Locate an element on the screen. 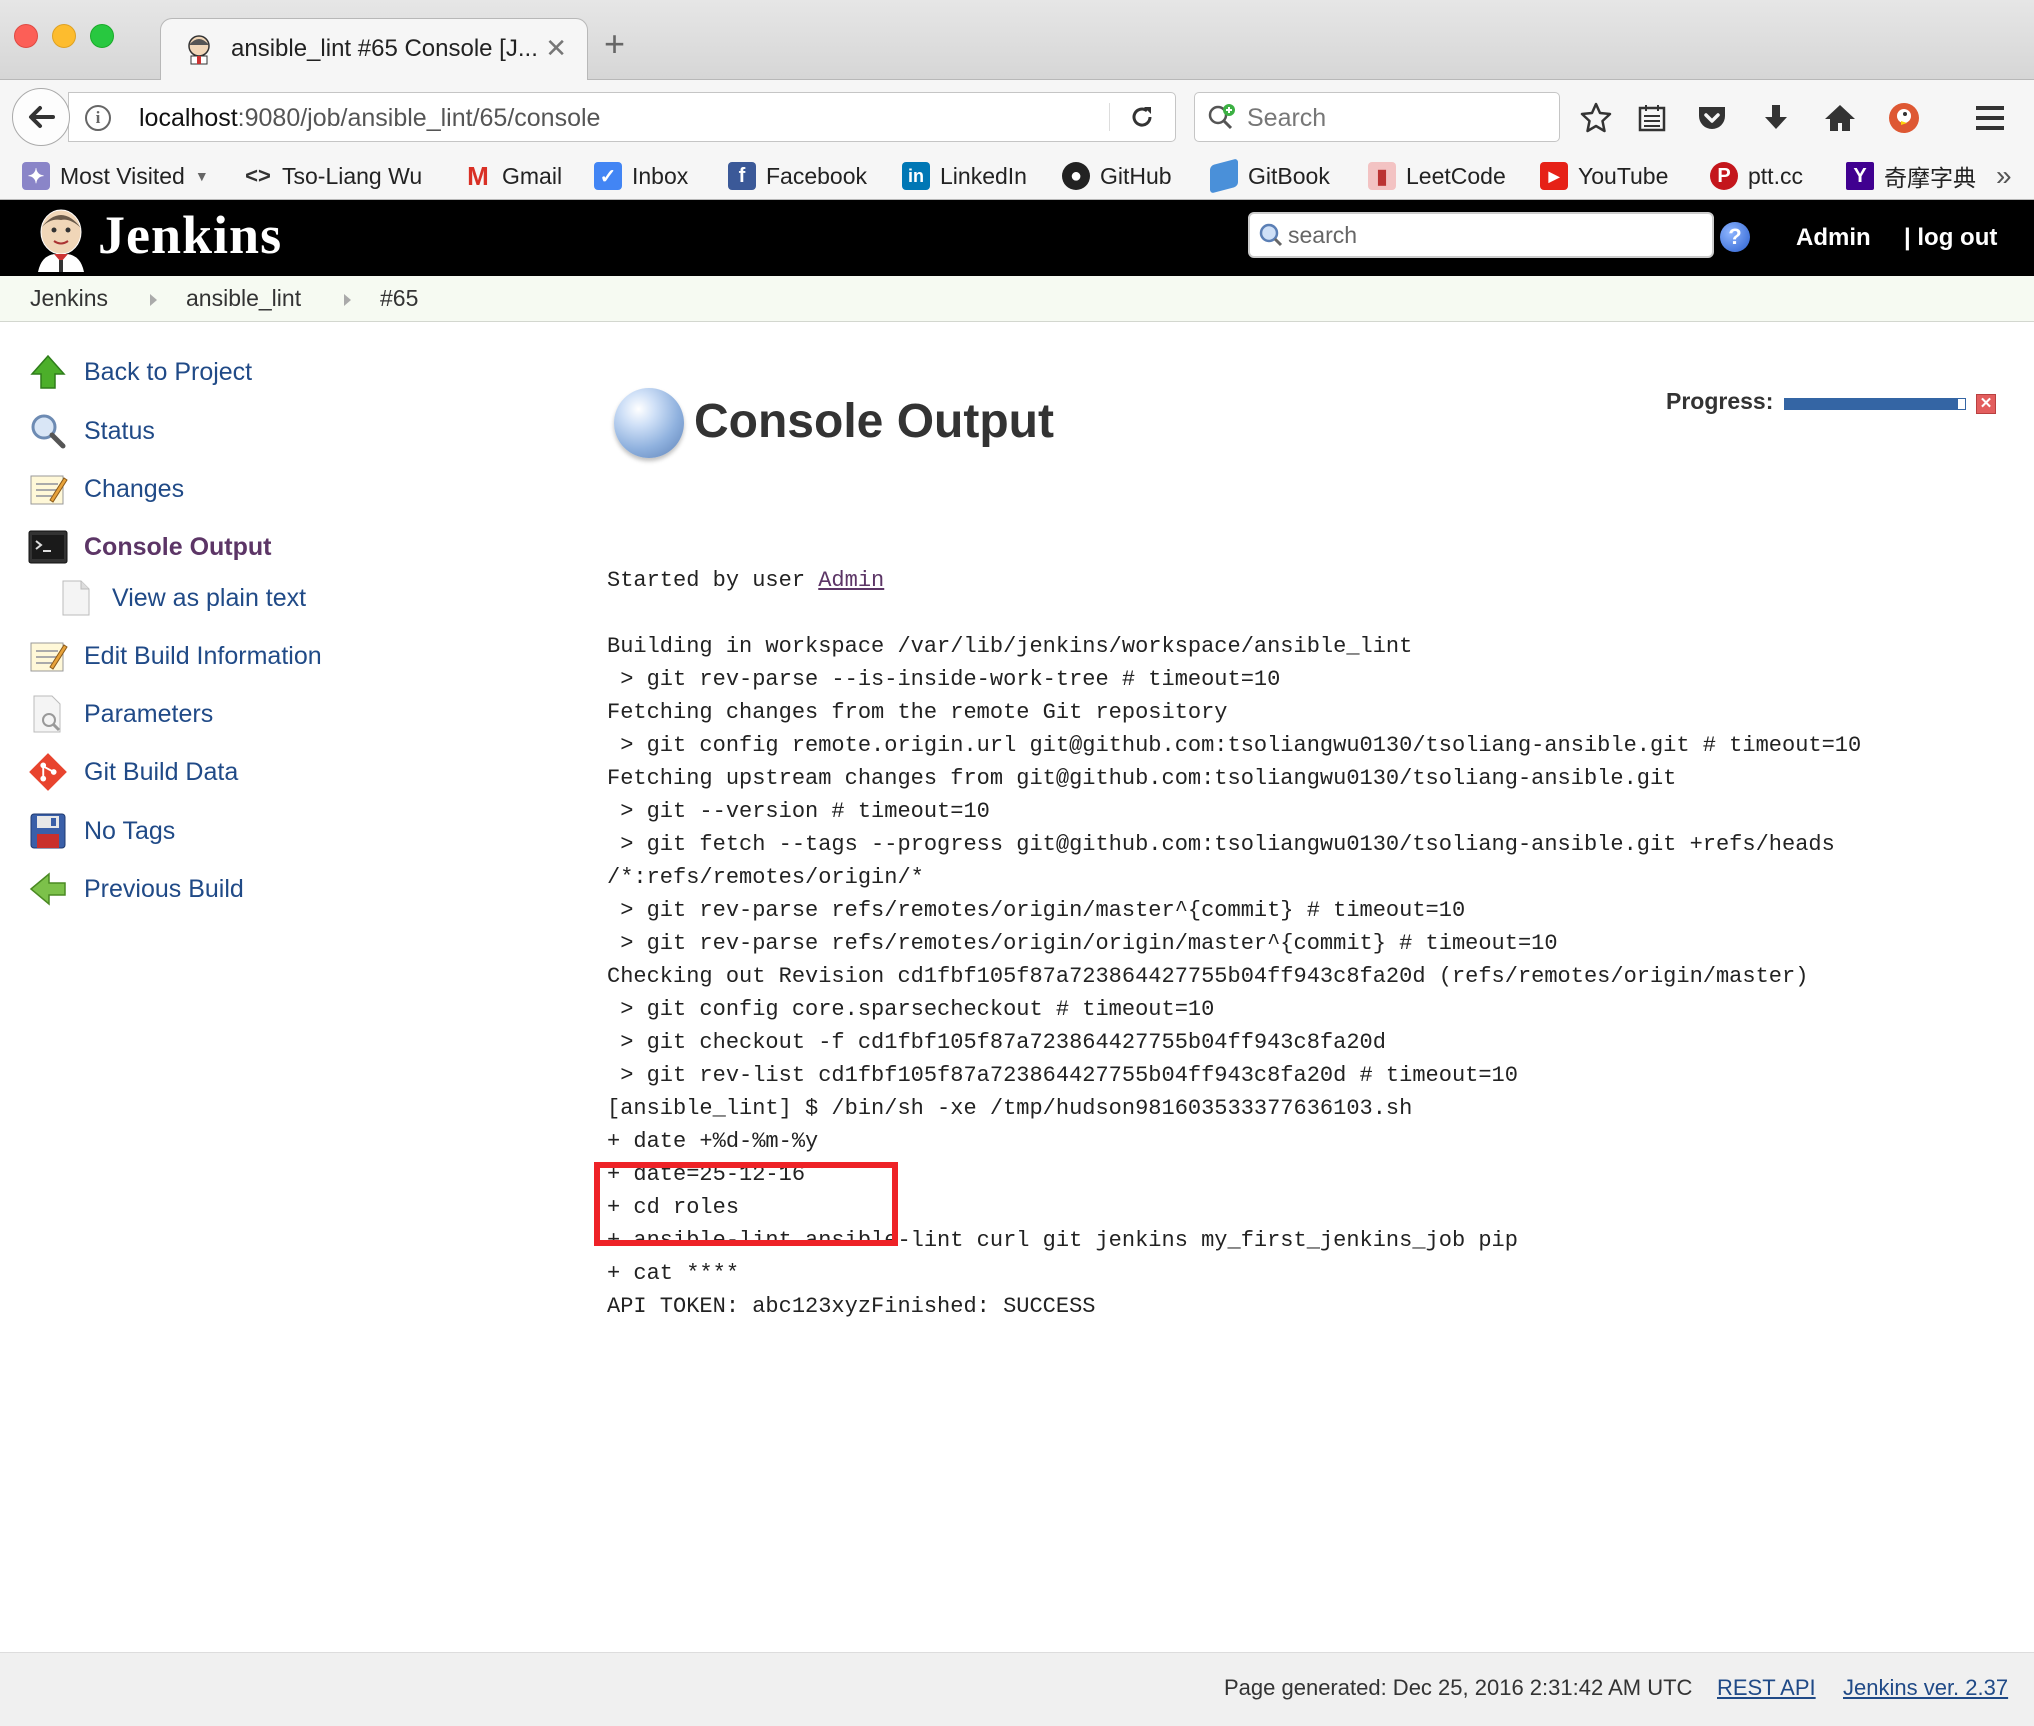  bookmark-yahoo-dictionary: Y 奇摩字典 is located at coordinates (1911, 176).